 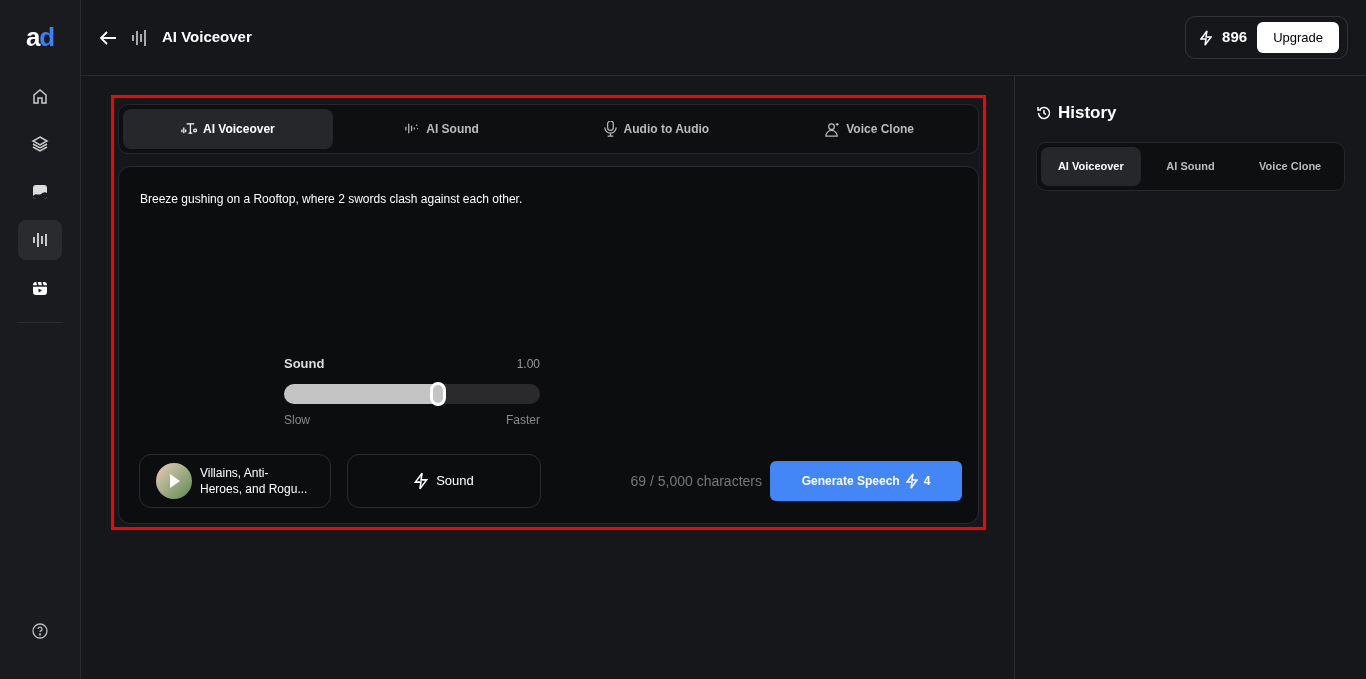 I want to click on history-icon, so click(x=1044, y=112).